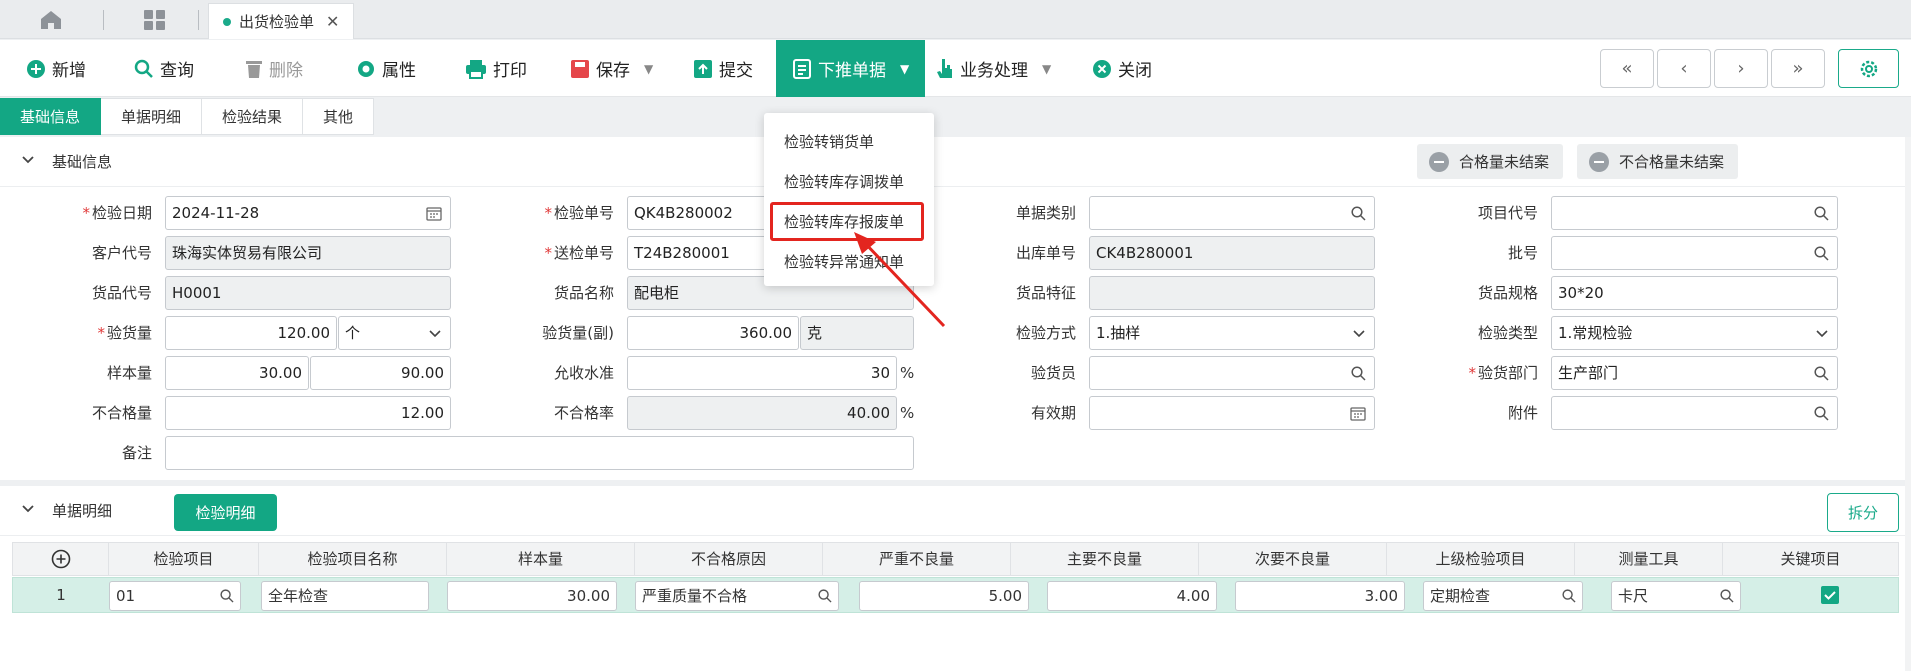 The image size is (1911, 671). What do you see at coordinates (1676, 596) in the screenshot?
I see `measure-tool-cell: 卡尺` at bounding box center [1676, 596].